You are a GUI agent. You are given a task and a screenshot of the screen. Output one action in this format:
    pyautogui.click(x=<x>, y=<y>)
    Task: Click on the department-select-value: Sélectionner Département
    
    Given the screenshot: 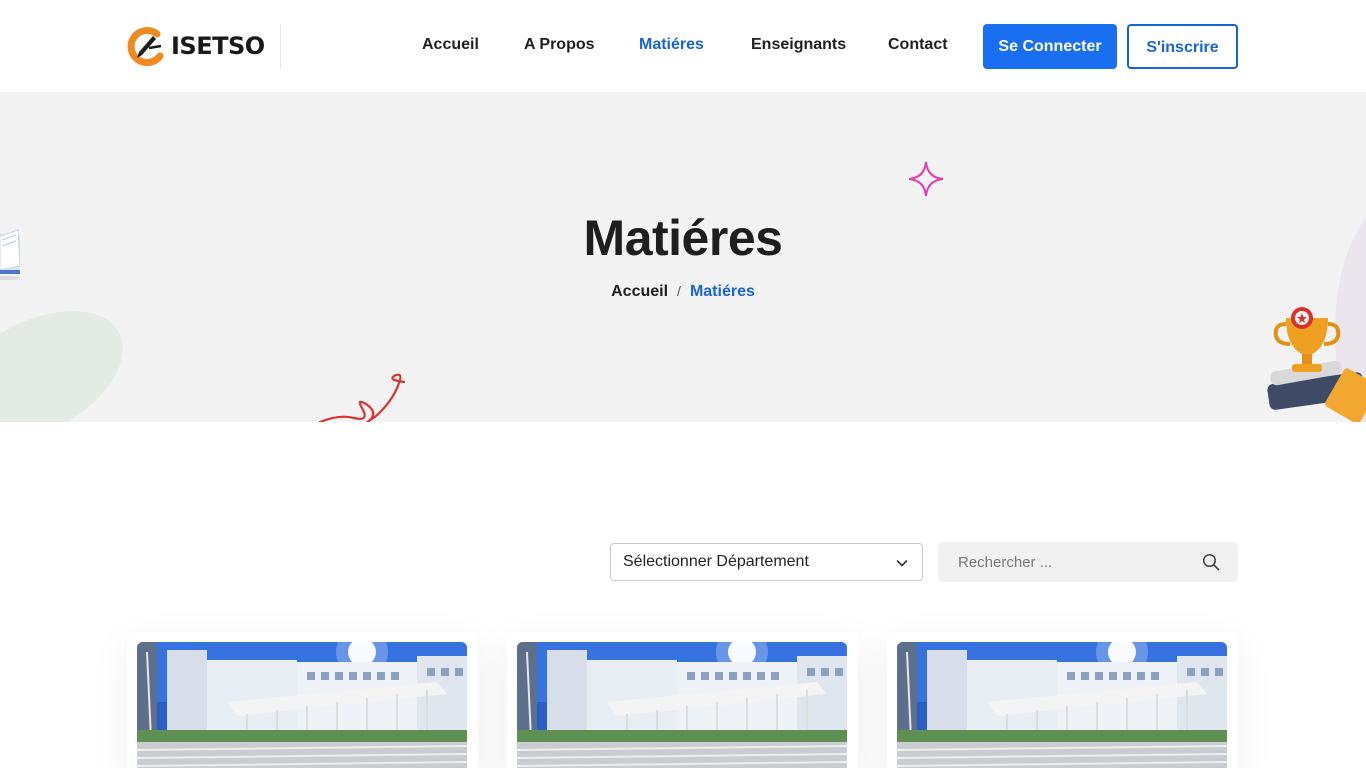 What is the action you would take?
    pyautogui.click(x=716, y=561)
    